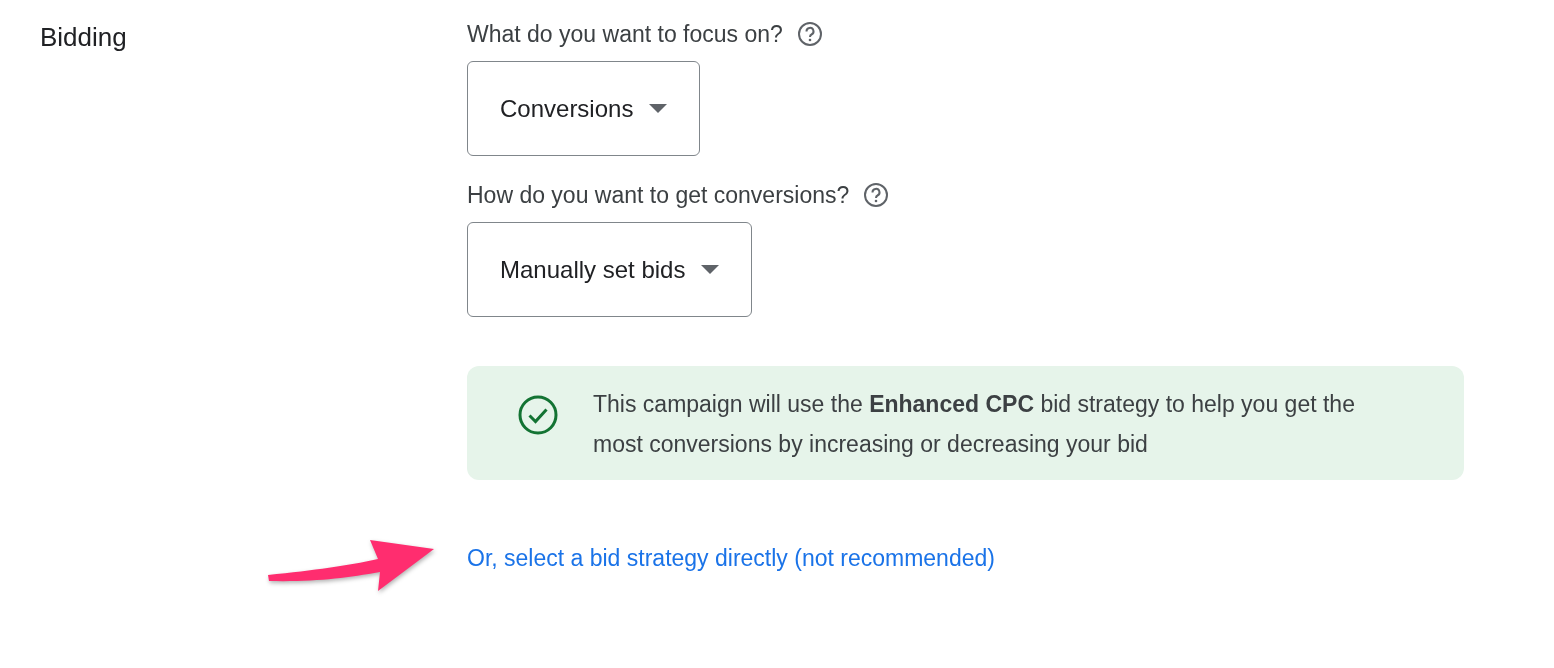 The height and width of the screenshot is (668, 1554). What do you see at coordinates (538, 415) in the screenshot?
I see `check-circle-icon` at bounding box center [538, 415].